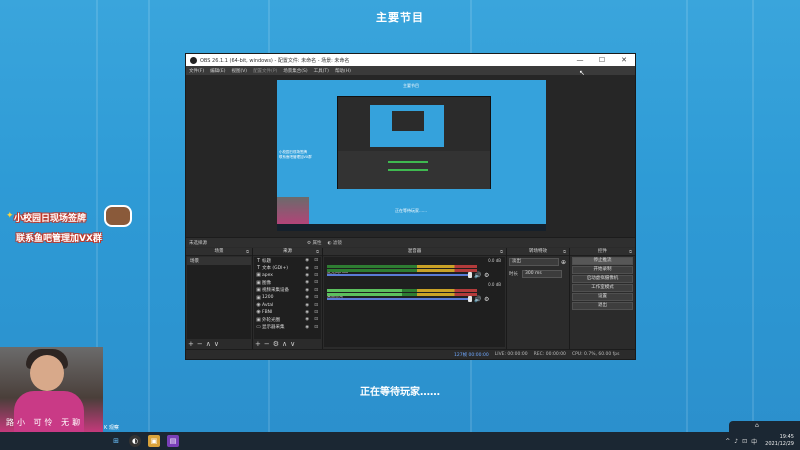 The height and width of the screenshot is (450, 800). I want to click on app-taskbar-icon: ▣, so click(154, 441).